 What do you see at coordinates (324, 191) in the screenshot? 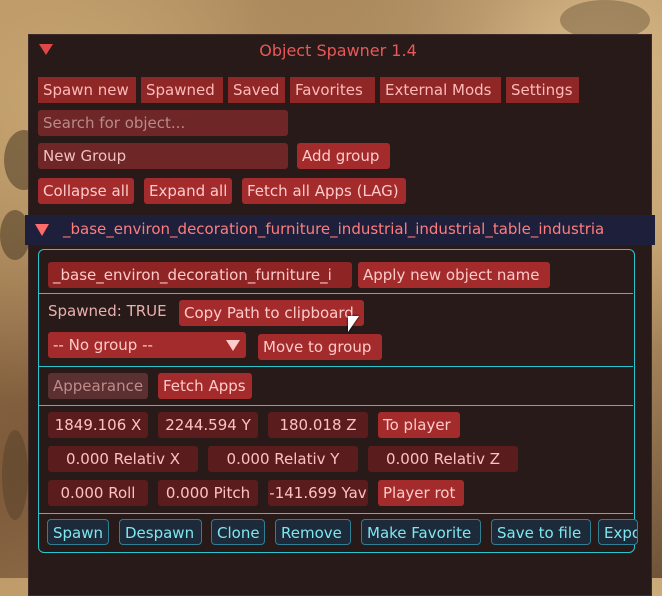
I see `fetch-all-apps-button: Fetch all Apps (LAG)` at bounding box center [324, 191].